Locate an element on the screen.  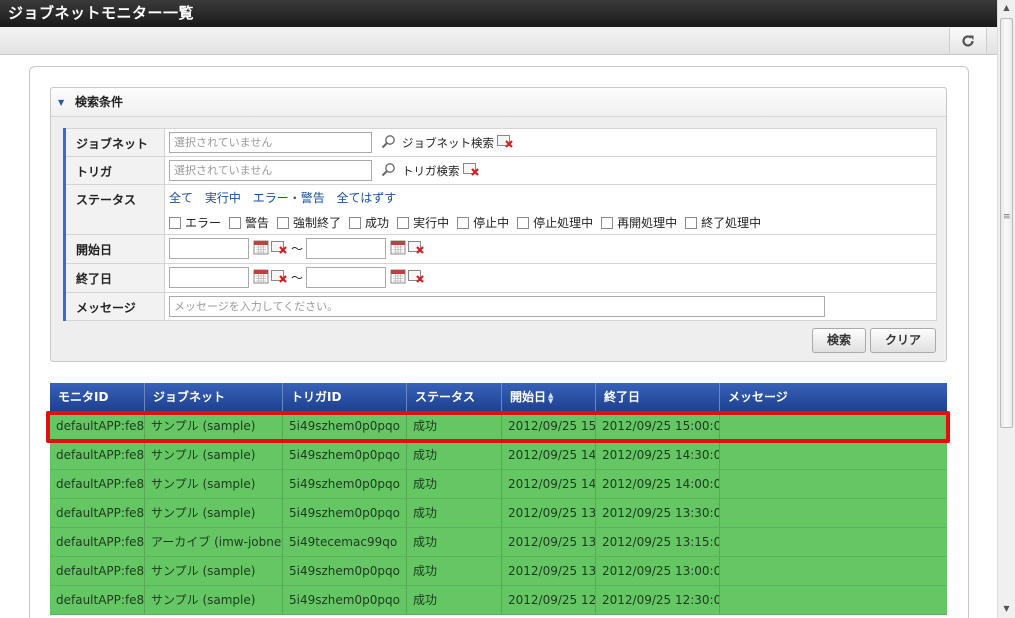
status-option-label: 終了処理中 is located at coordinates (731, 223).